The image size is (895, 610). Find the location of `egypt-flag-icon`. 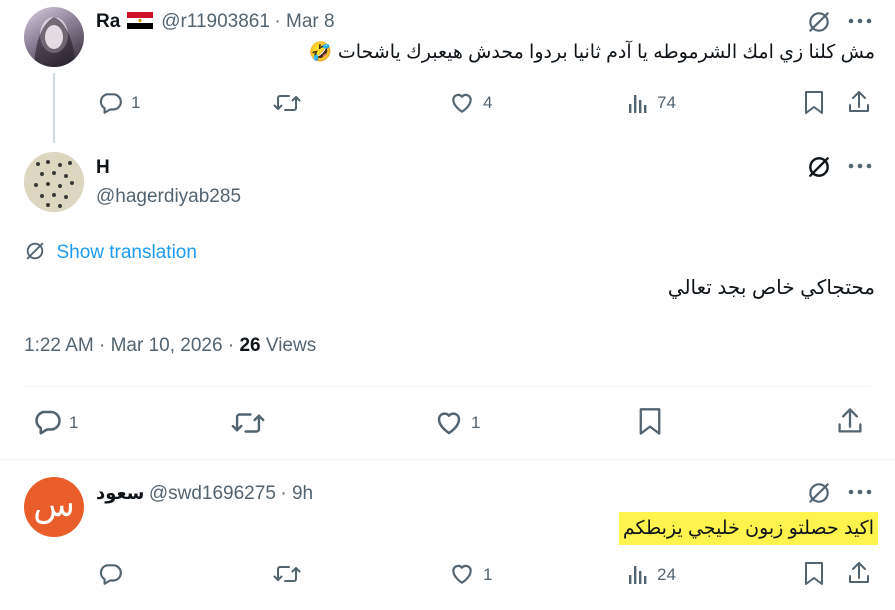

egypt-flag-icon is located at coordinates (139, 20).